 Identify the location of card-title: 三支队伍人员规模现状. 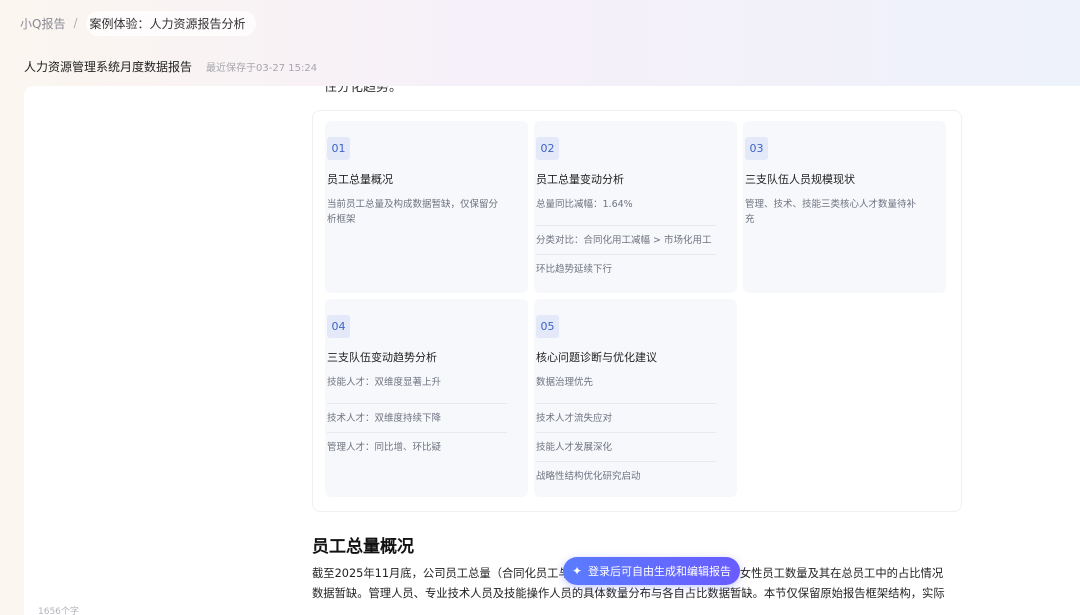
(800, 179).